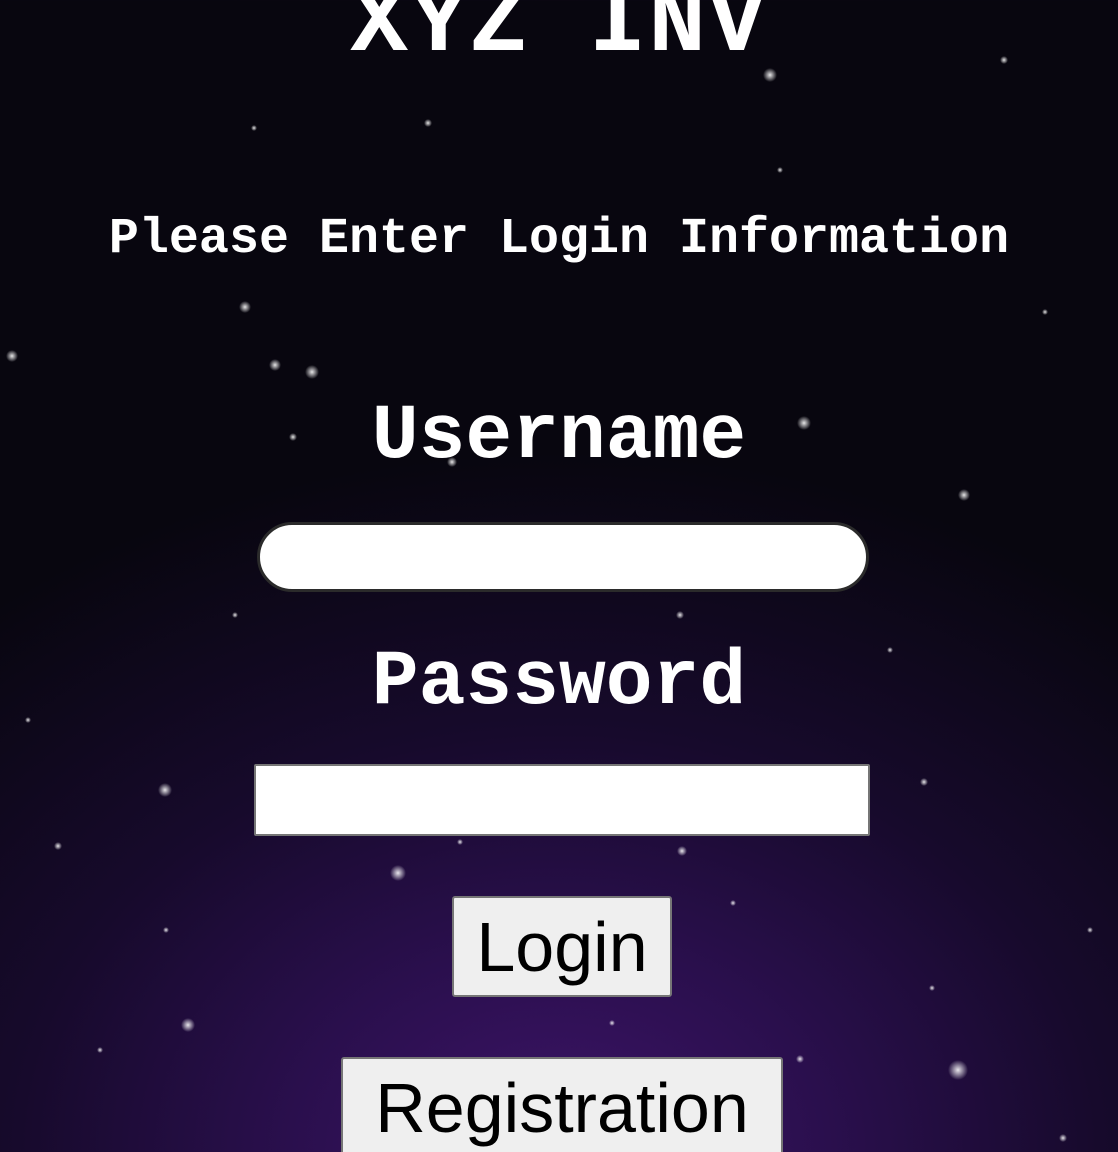  I want to click on login-button: Login, so click(562, 946).